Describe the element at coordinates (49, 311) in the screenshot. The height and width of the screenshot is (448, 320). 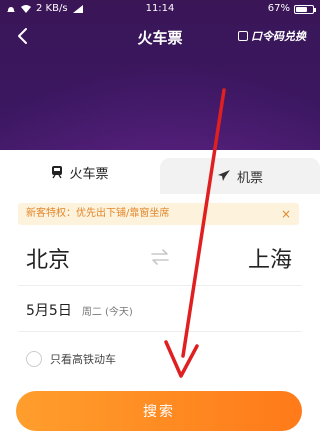
I see `date-main: 5月5日` at that location.